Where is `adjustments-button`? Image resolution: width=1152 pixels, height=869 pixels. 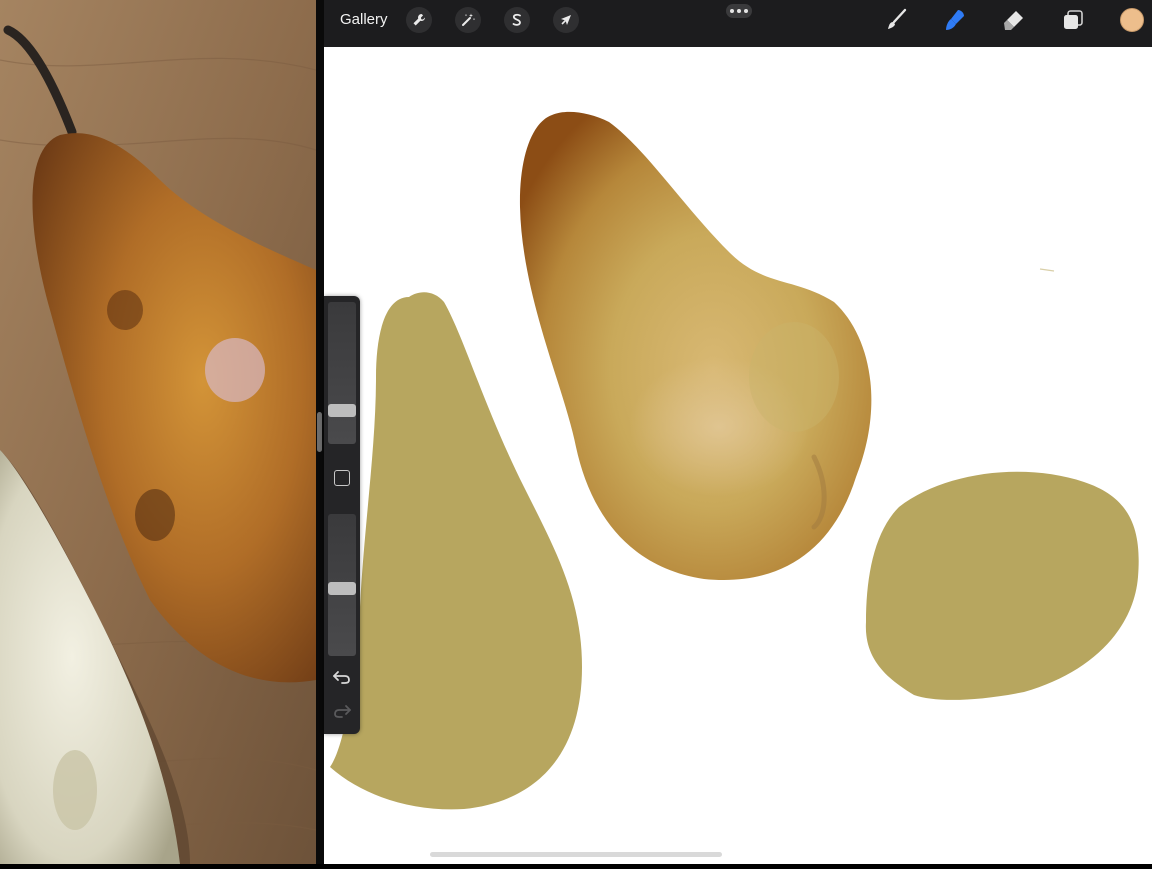 adjustments-button is located at coordinates (468, 20).